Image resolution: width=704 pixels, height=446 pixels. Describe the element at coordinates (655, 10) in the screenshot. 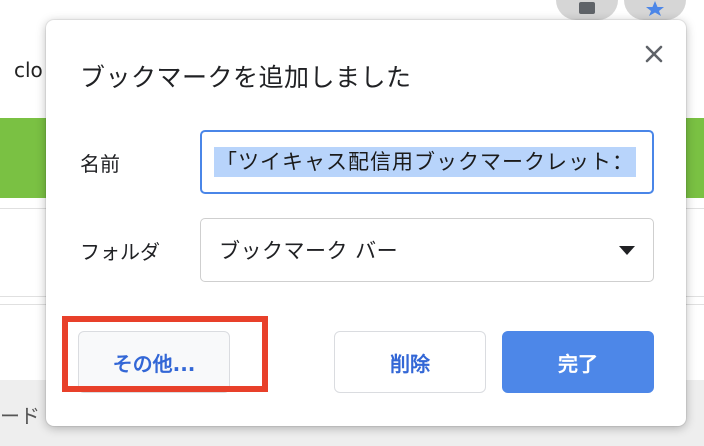

I see `star-icon` at that location.